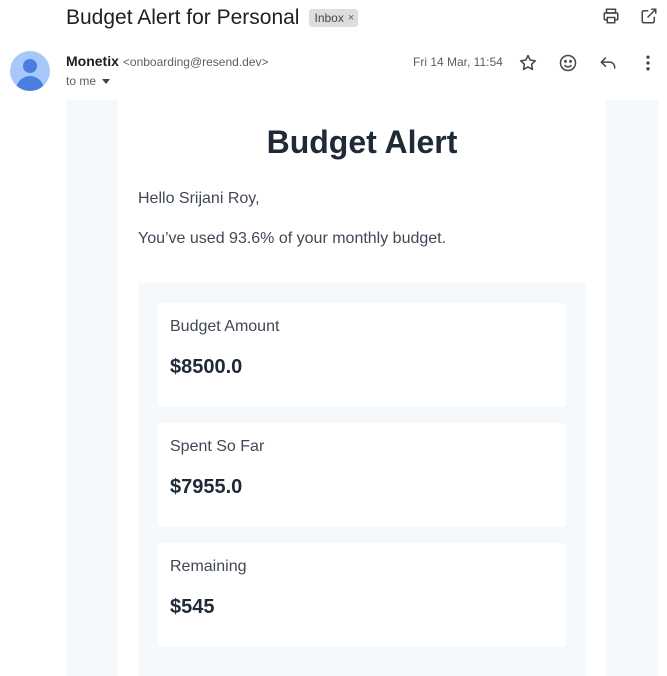 This screenshot has width=667, height=676. What do you see at coordinates (206, 487) in the screenshot?
I see `stat-value: $7955.0` at bounding box center [206, 487].